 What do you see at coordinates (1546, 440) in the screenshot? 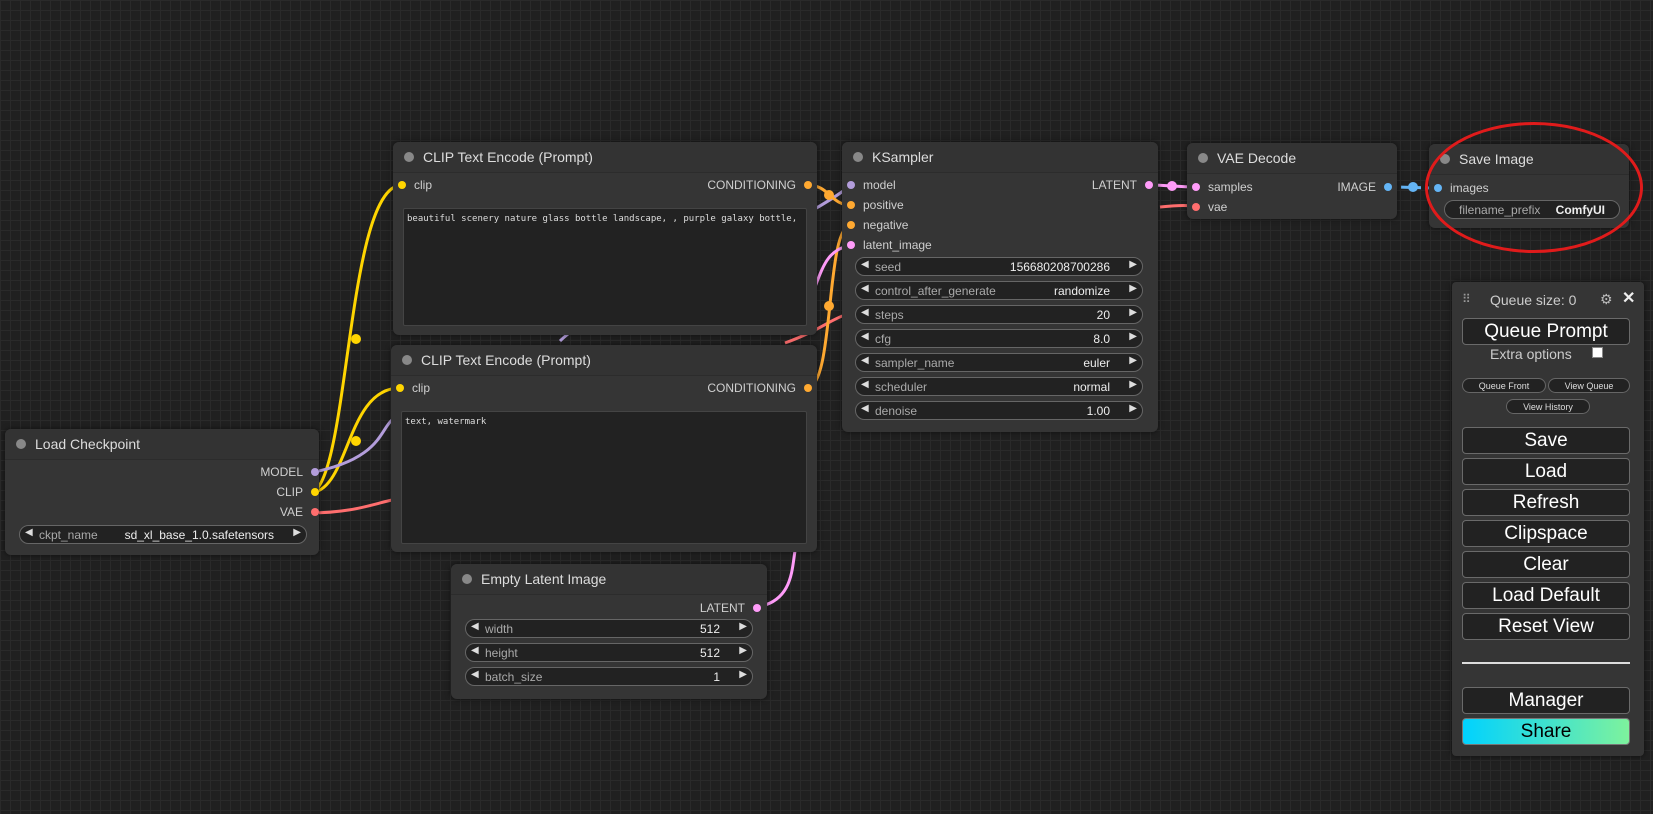
I see `save-button: Save` at bounding box center [1546, 440].